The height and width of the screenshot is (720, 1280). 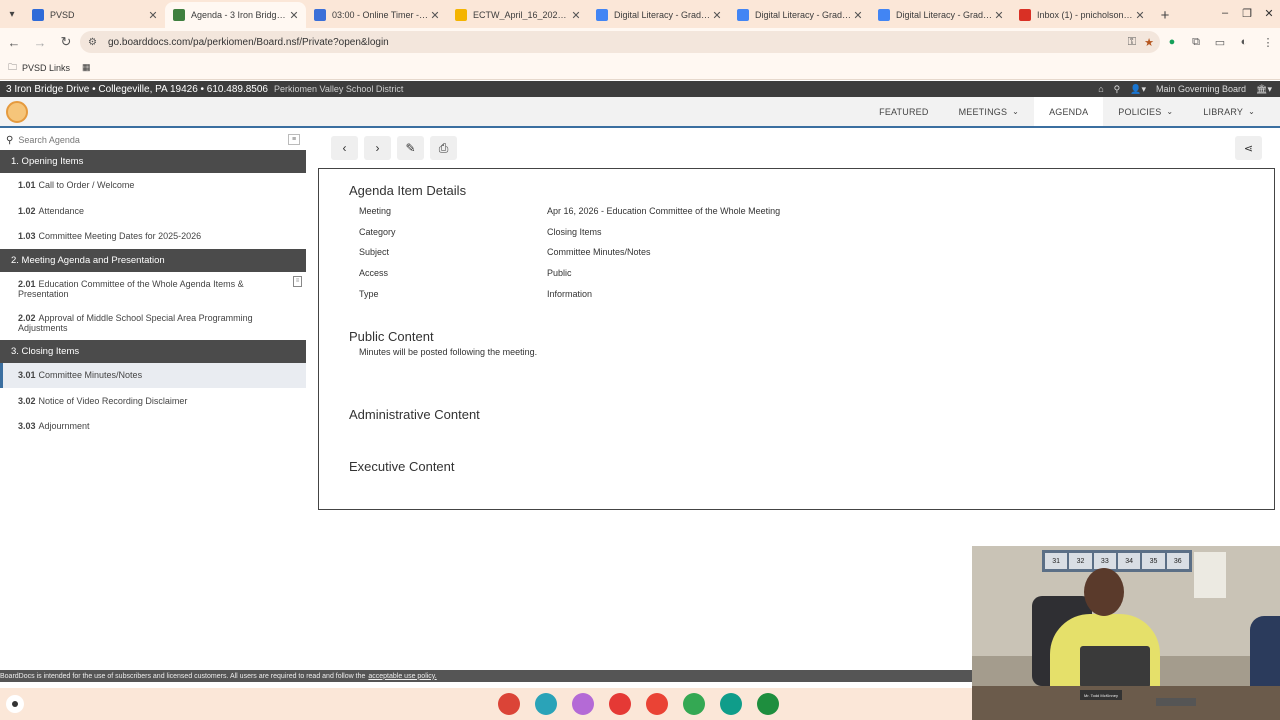 I want to click on board-selector: Main Governing Board, so click(x=1201, y=89).